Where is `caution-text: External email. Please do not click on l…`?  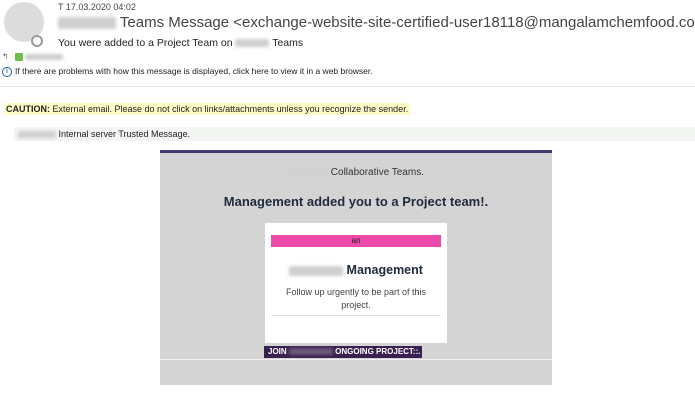 caution-text: External email. Please do not click on l… is located at coordinates (229, 109).